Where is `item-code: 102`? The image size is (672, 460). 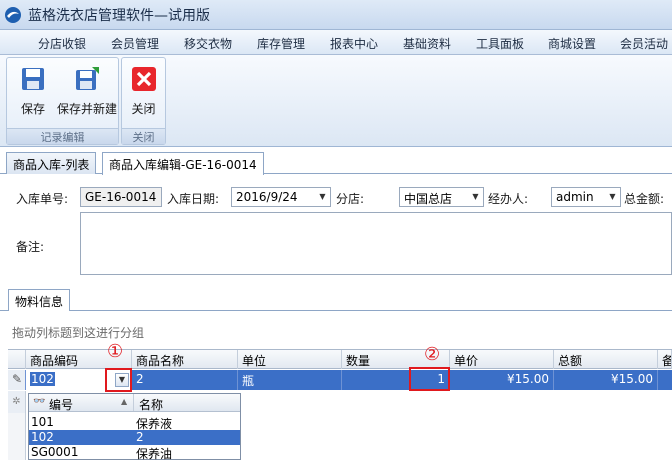 item-code: 102 is located at coordinates (42, 437).